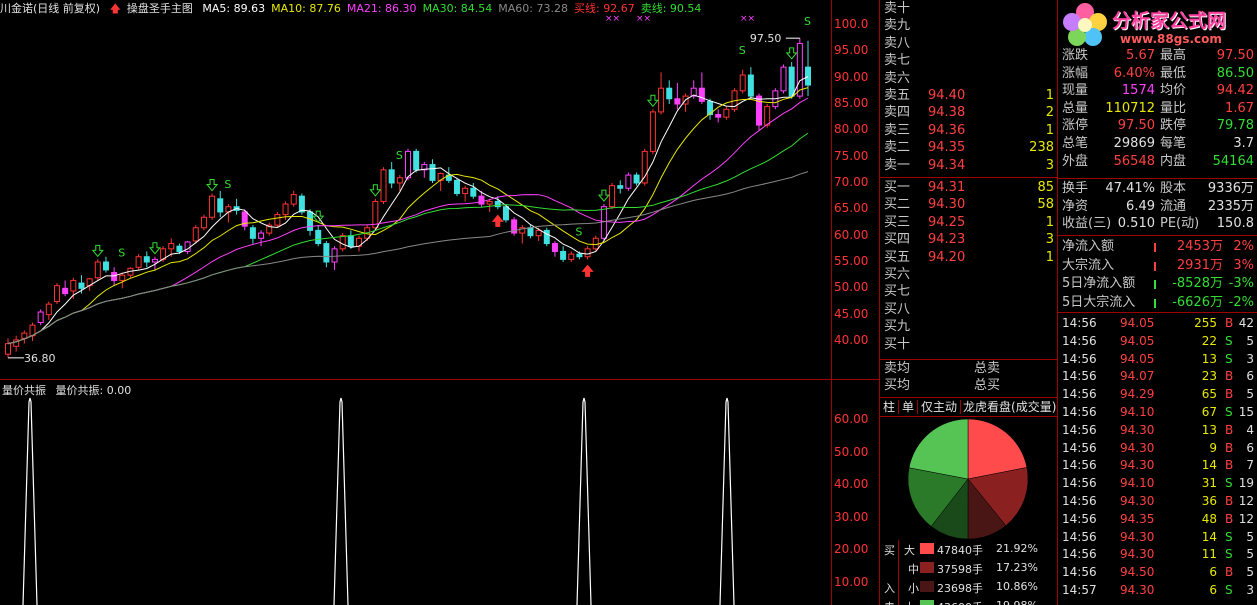 The height and width of the screenshot is (605, 1257). I want to click on tick-row: 14:56 94.30 14 B 7, so click(1158, 466).